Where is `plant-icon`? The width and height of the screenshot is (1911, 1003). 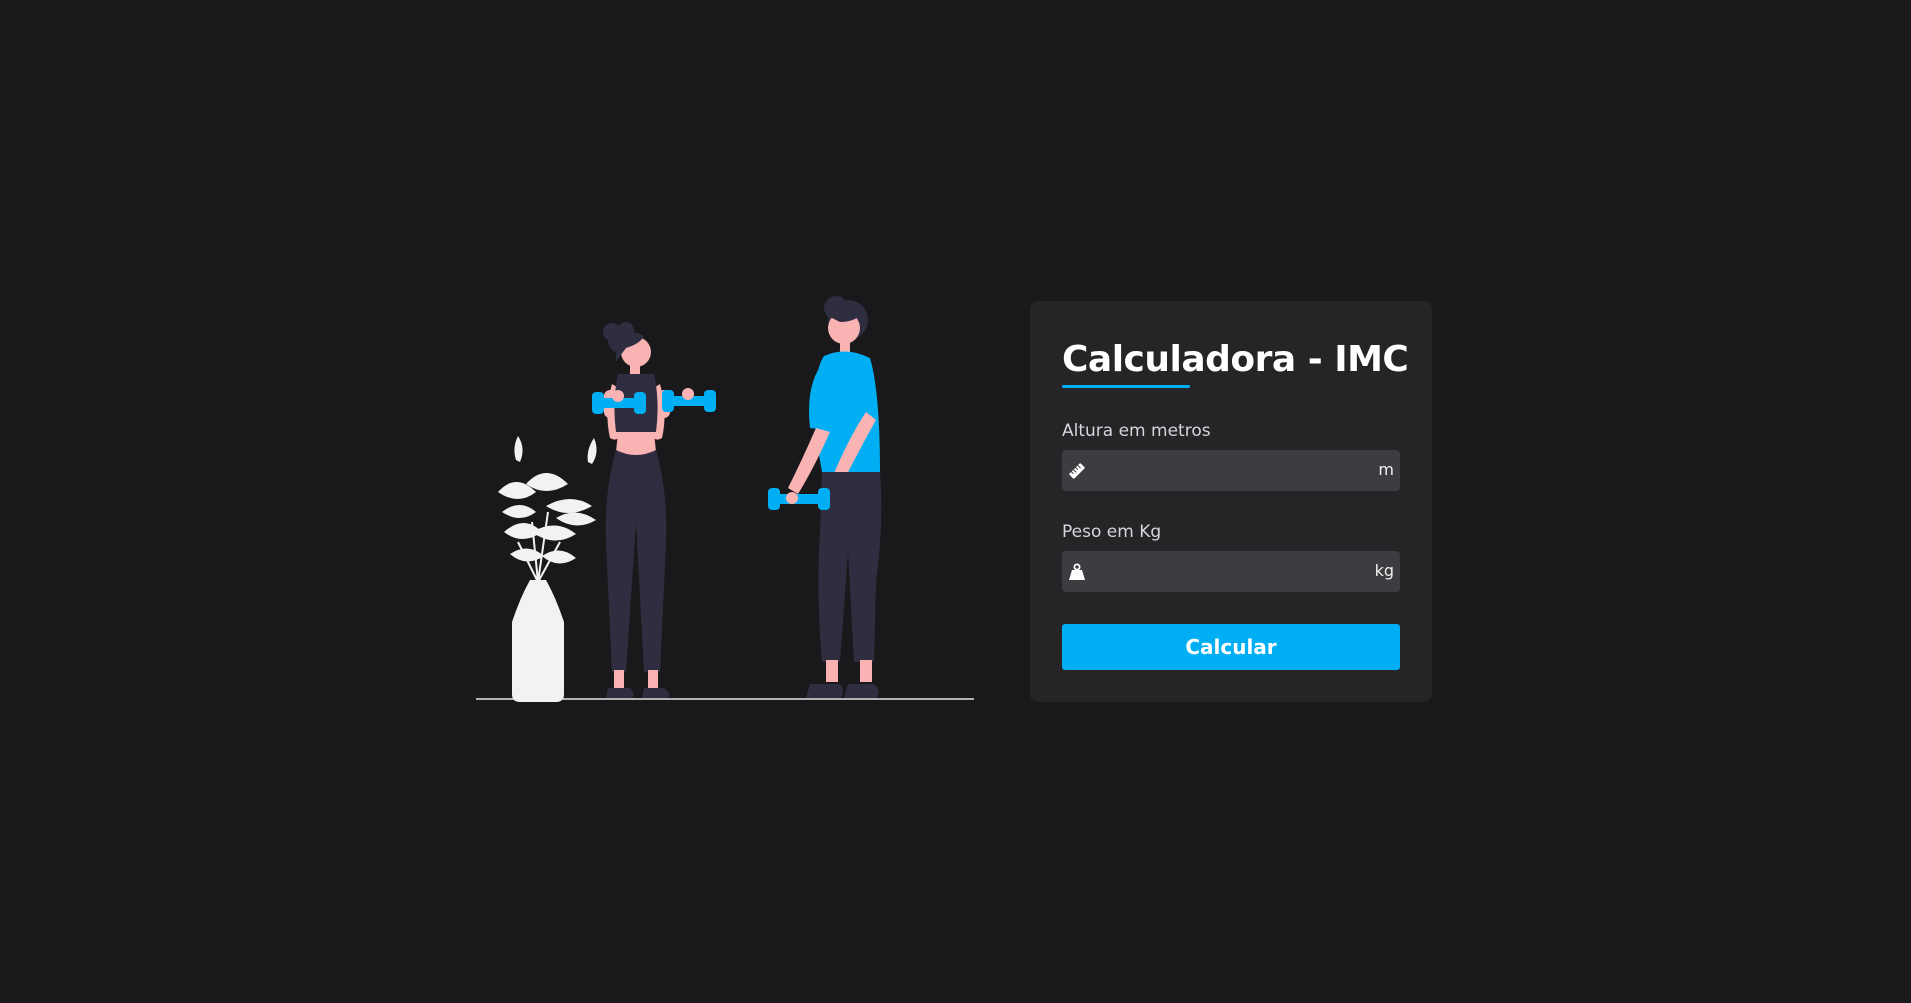
plant-icon is located at coordinates (547, 569).